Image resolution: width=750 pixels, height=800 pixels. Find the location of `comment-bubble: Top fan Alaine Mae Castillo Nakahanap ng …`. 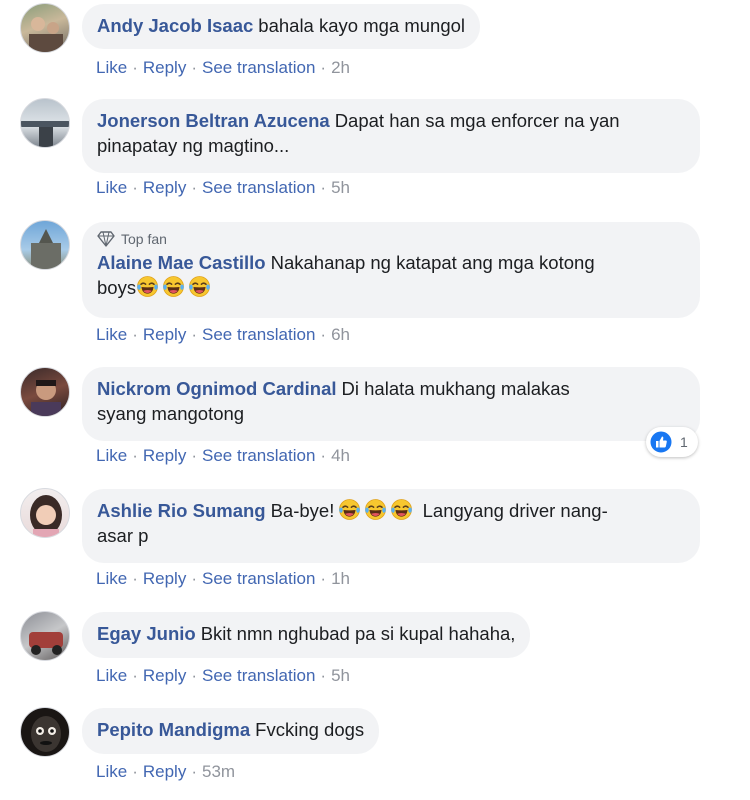

comment-bubble: Top fan Alaine Mae Castillo Nakahanap ng … is located at coordinates (391, 270).